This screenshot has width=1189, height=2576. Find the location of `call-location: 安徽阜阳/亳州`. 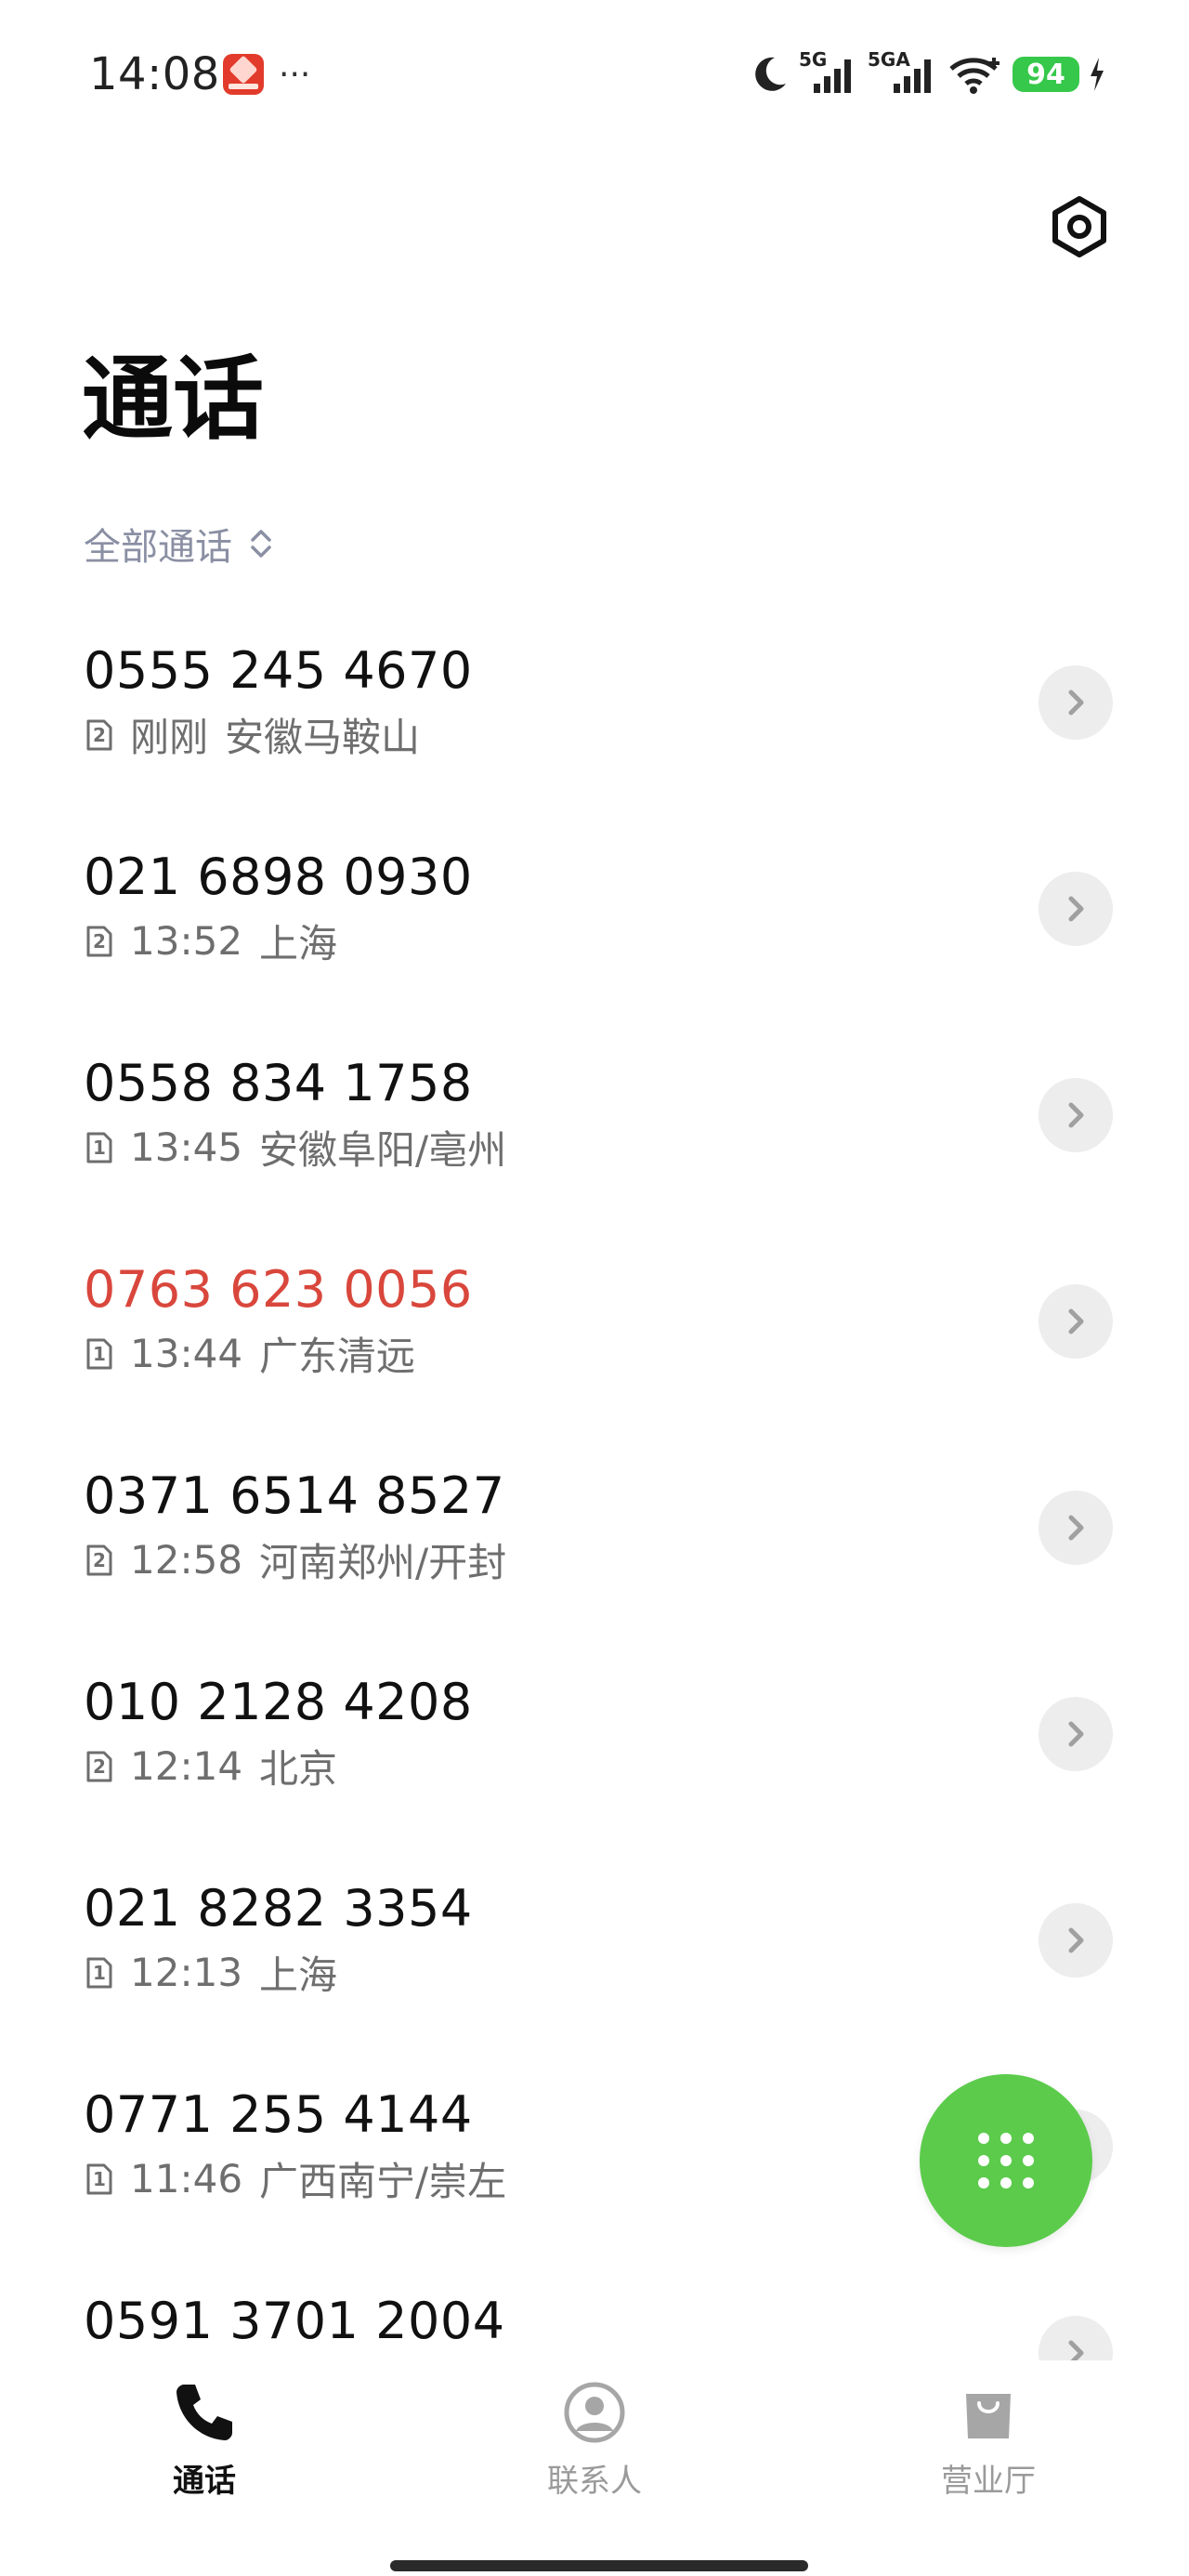

call-location: 安徽阜阳/亳州 is located at coordinates (383, 1150).